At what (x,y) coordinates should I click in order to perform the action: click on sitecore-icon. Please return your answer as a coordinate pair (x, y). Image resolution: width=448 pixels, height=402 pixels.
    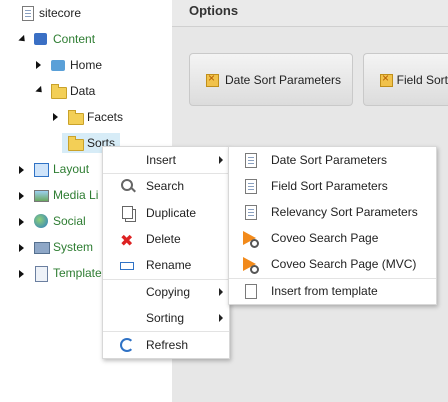
    Looking at the image, I should click on (27, 13).